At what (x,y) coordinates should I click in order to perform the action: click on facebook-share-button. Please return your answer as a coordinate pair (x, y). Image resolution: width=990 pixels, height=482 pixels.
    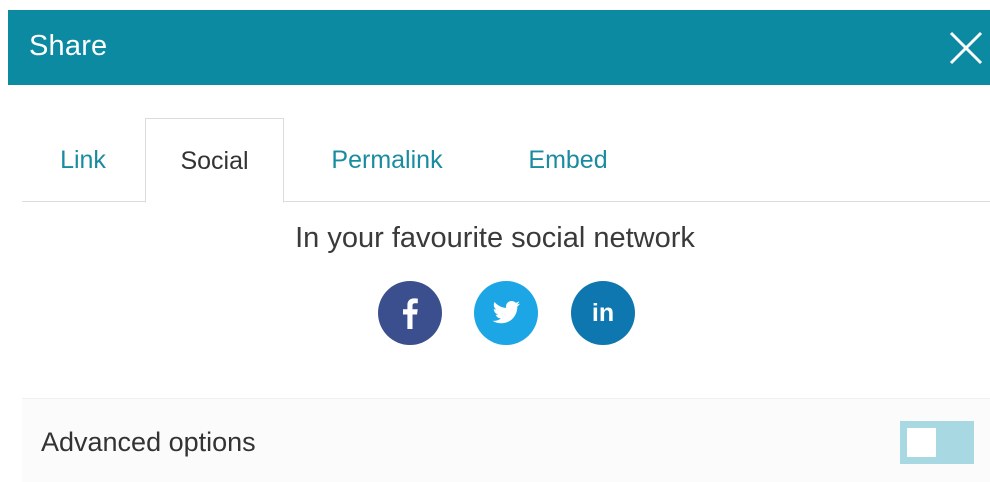
    Looking at the image, I should click on (410, 313).